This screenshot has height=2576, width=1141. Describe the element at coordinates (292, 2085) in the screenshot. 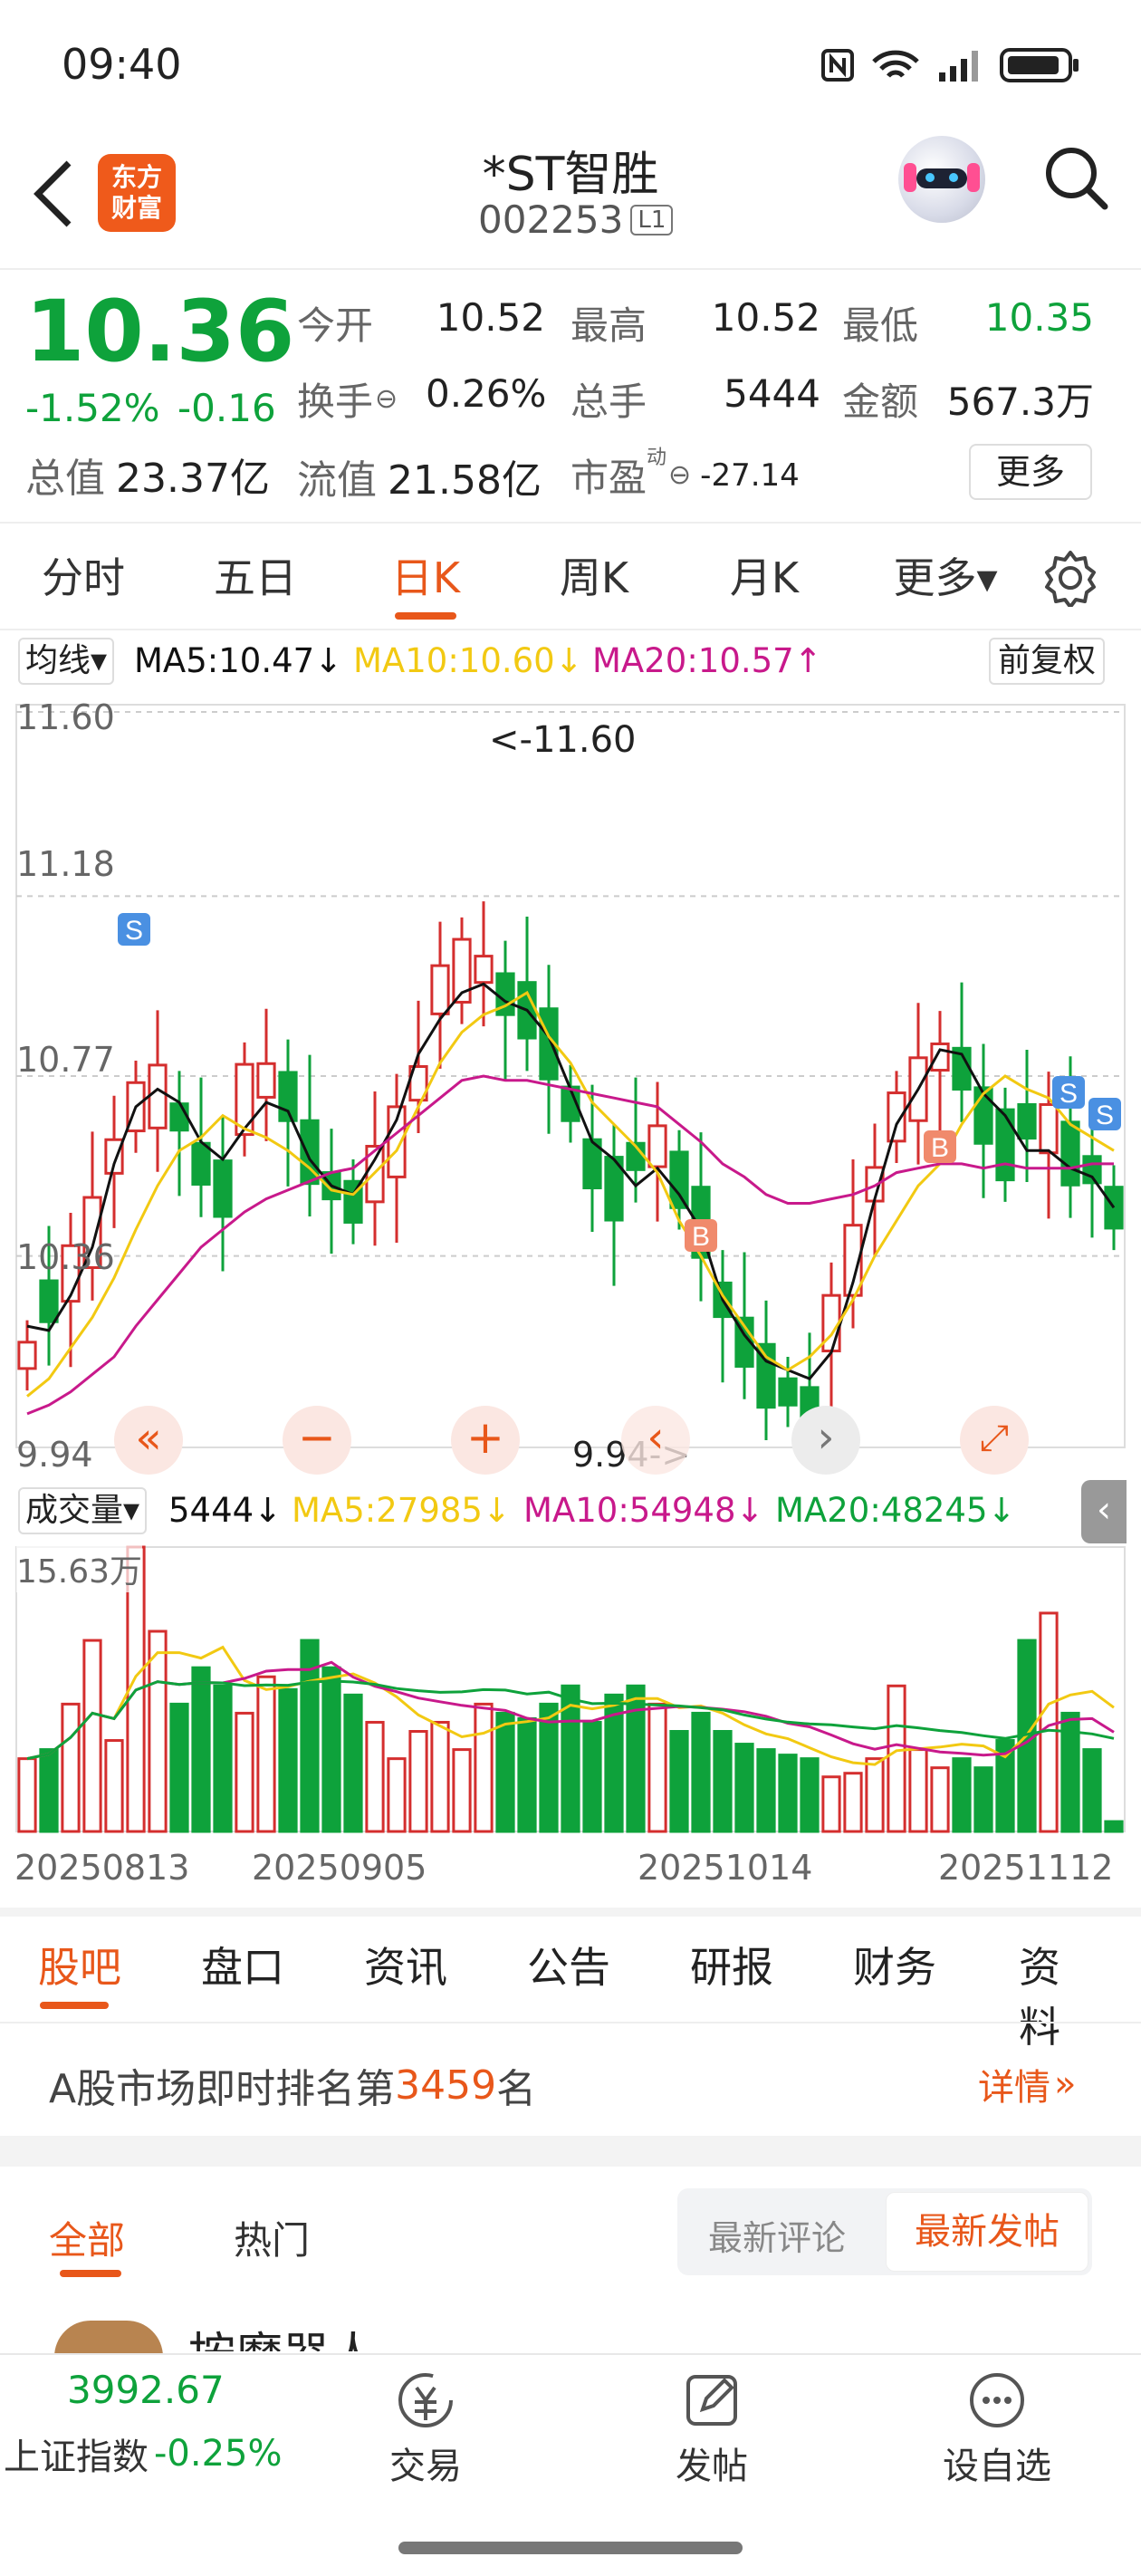

I see `rank-row: A股市场即时排名第 3459 名` at that location.